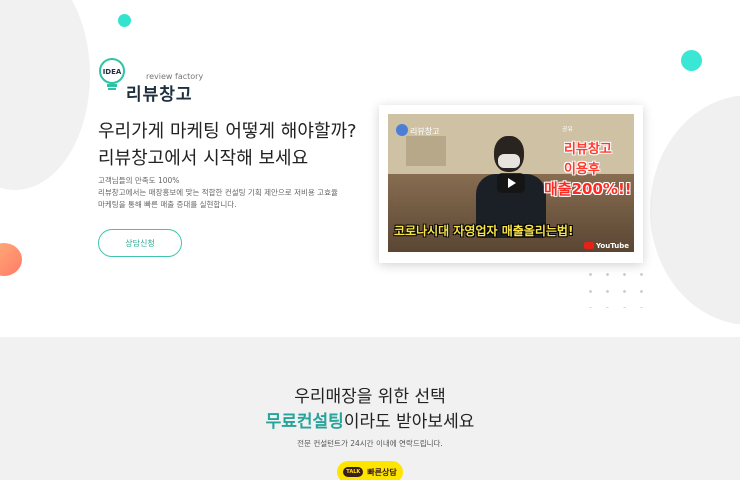 This screenshot has height=480, width=740. Describe the element at coordinates (612, 246) in the screenshot. I see `youtube-label: YouTube` at that location.